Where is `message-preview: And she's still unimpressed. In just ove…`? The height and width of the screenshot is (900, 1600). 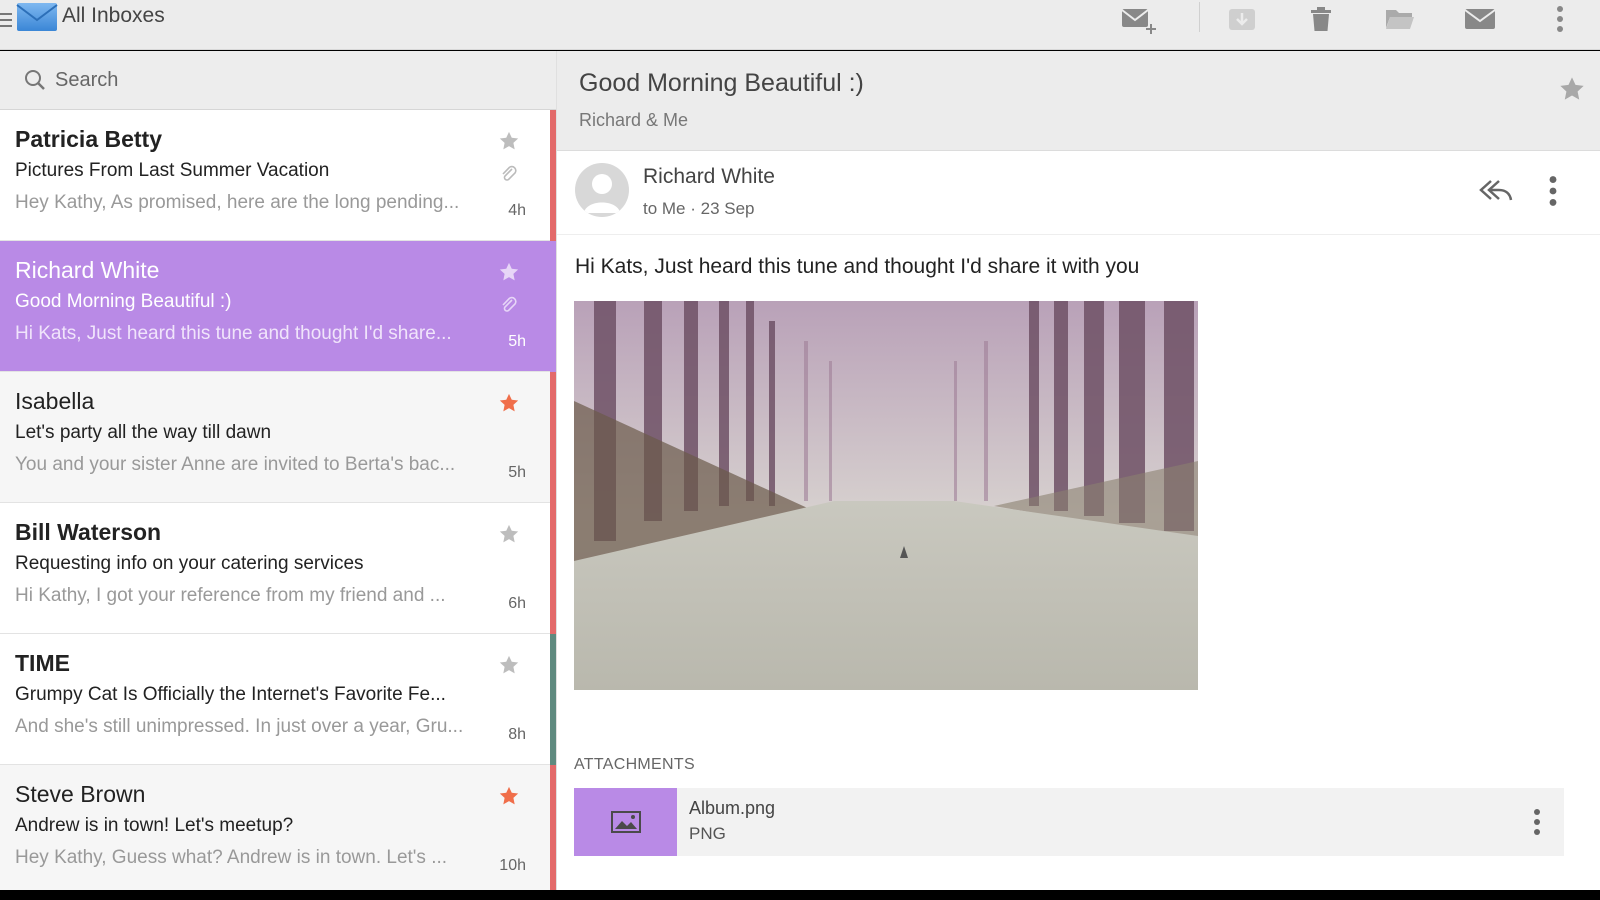 message-preview: And she's still unimpressed. In just ove… is located at coordinates (239, 726).